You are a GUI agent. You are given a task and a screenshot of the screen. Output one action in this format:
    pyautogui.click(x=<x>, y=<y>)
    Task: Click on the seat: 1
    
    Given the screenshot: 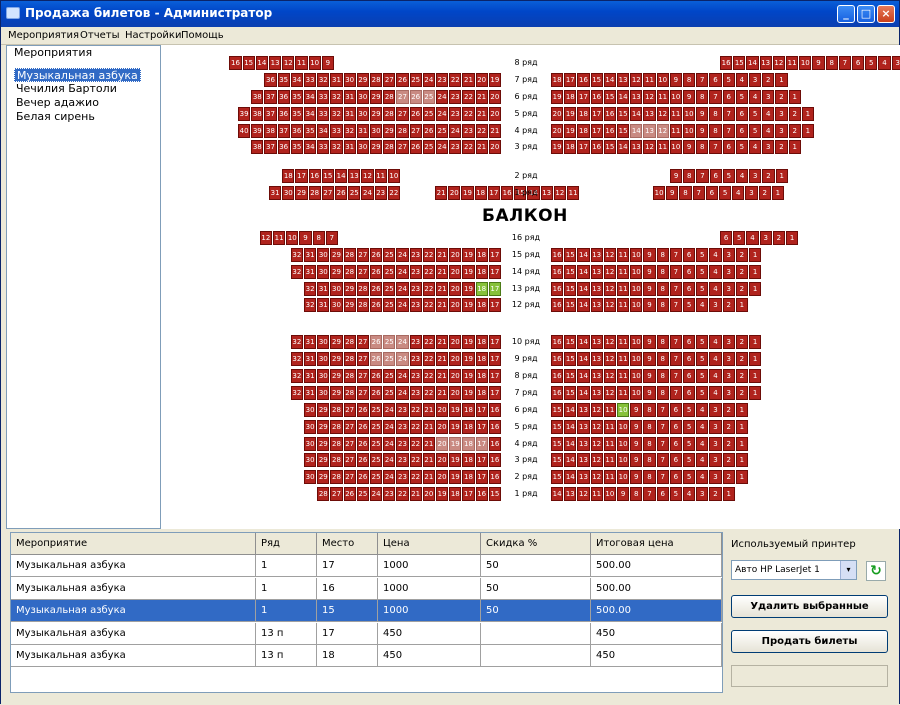 What is the action you would take?
    pyautogui.click(x=741, y=410)
    